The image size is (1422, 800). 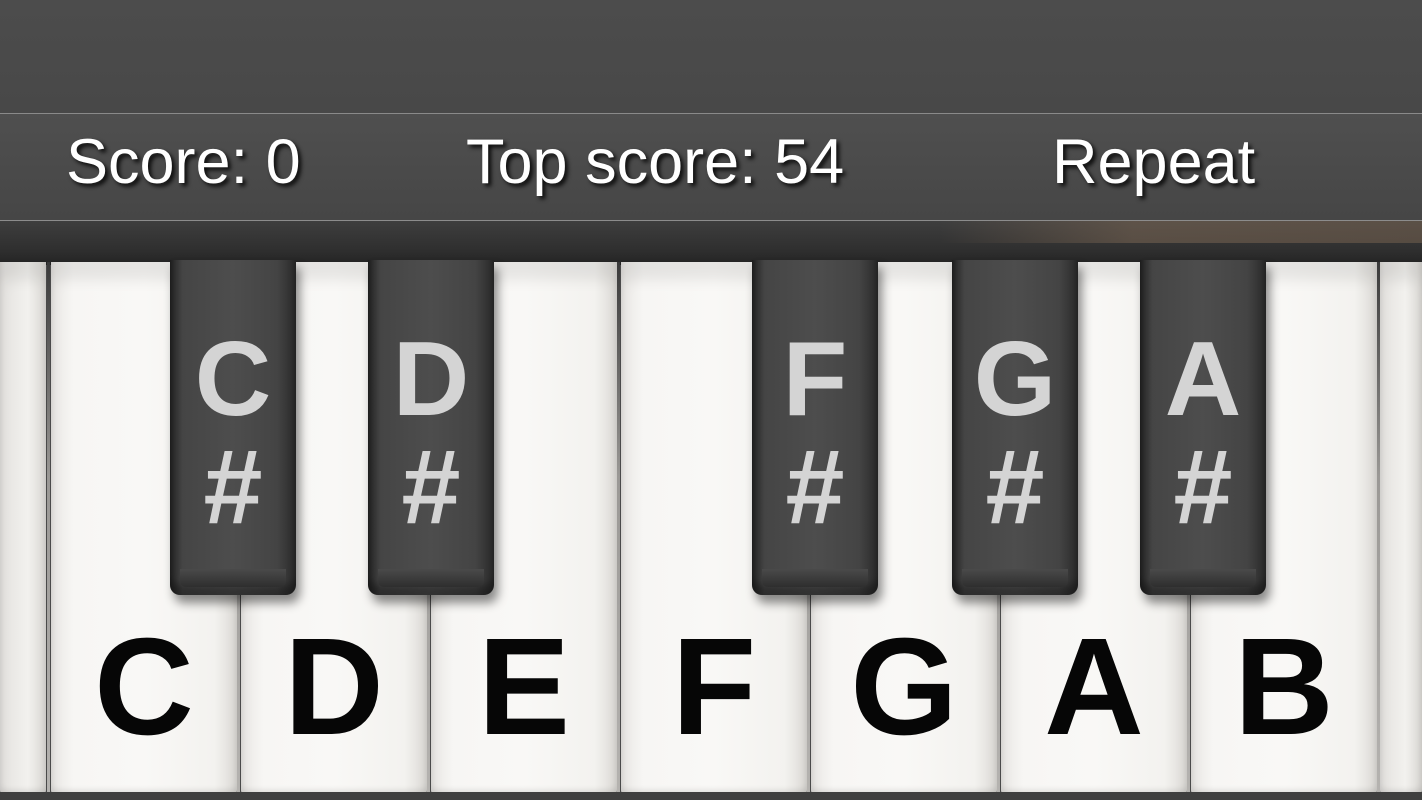 I want to click on black-key-g-sharp: G #, so click(x=1015, y=427).